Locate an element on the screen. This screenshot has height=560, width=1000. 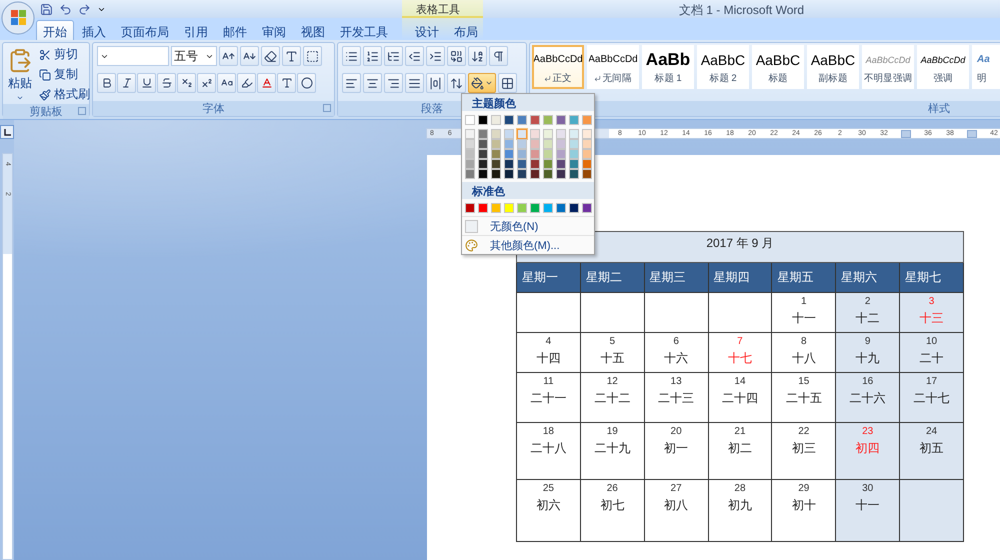
strikethrough-button is located at coordinates (166, 83).